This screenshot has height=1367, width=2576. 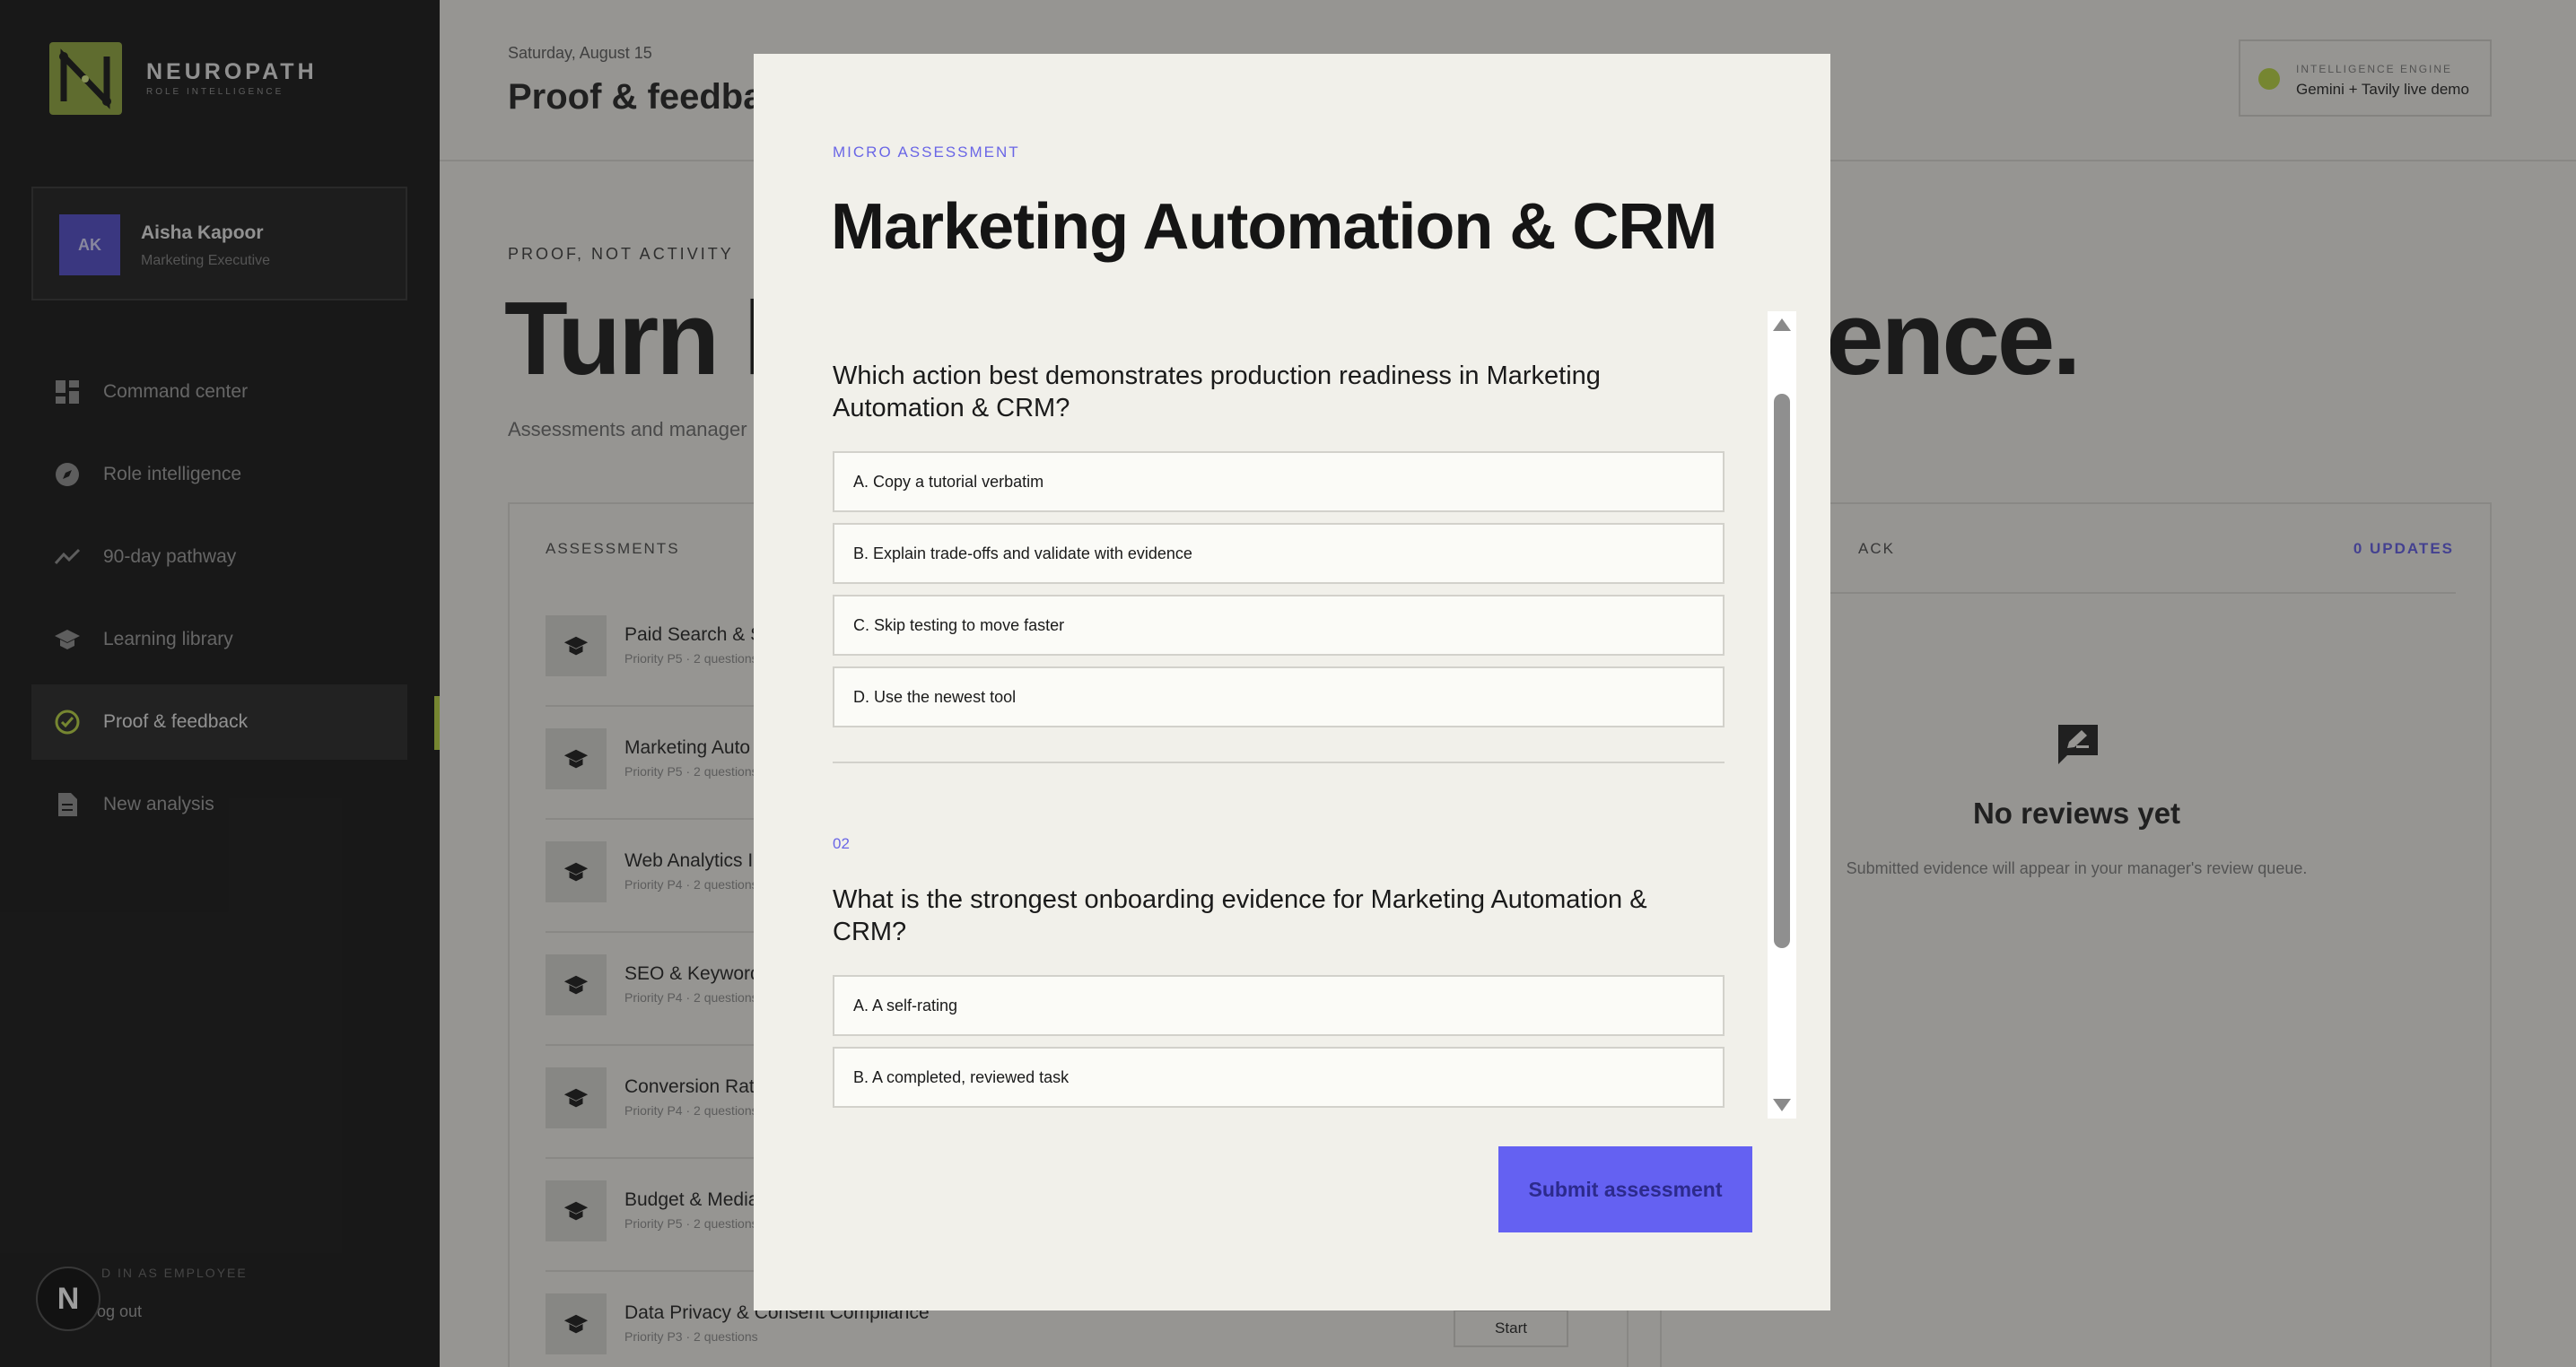 What do you see at coordinates (1279, 1077) in the screenshot?
I see `answer-option: B. A completed, reviewed task` at bounding box center [1279, 1077].